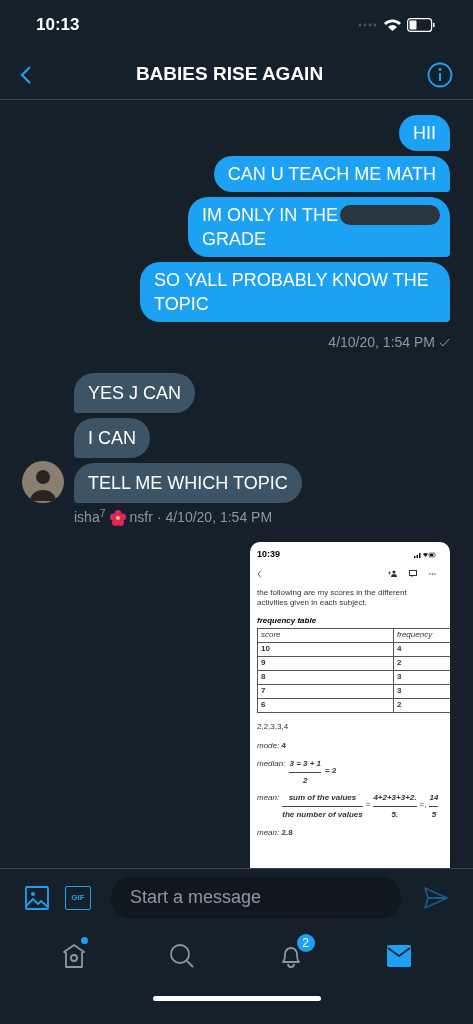 The image size is (473, 1024). What do you see at coordinates (37, 897) in the screenshot?
I see `image-icon` at bounding box center [37, 897].